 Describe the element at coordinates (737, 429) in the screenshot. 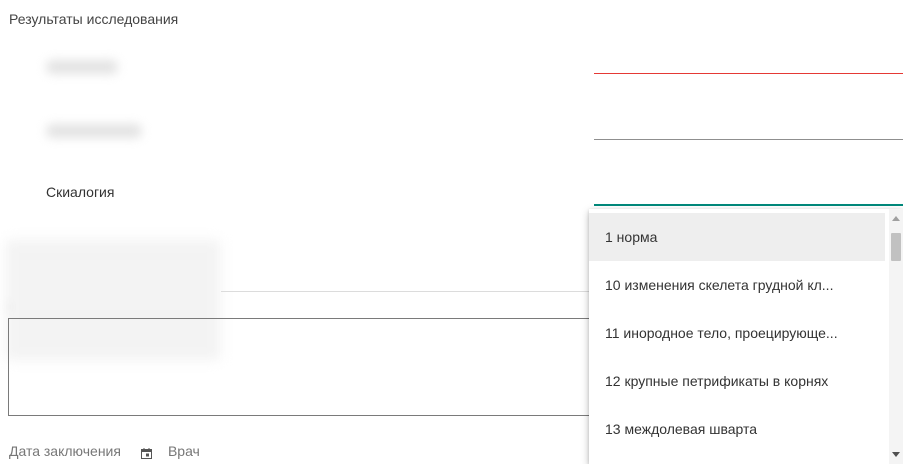

I see `dropdown-option: 13 междолевая шварта` at that location.